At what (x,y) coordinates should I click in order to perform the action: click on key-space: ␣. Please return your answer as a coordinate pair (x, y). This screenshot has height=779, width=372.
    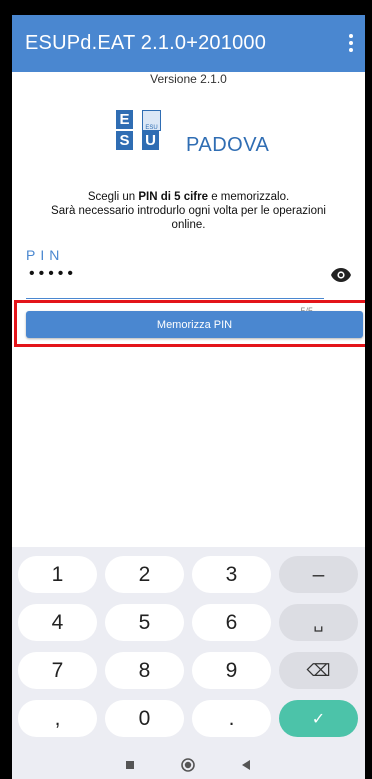
    Looking at the image, I should click on (318, 622).